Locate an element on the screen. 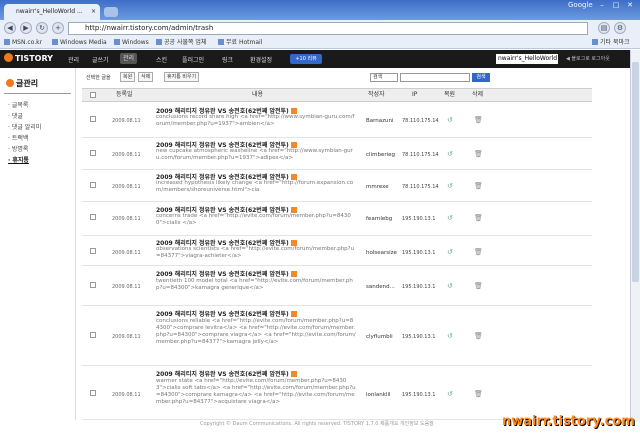 The image size is (640, 434). restore-button: 복원 is located at coordinates (128, 77).